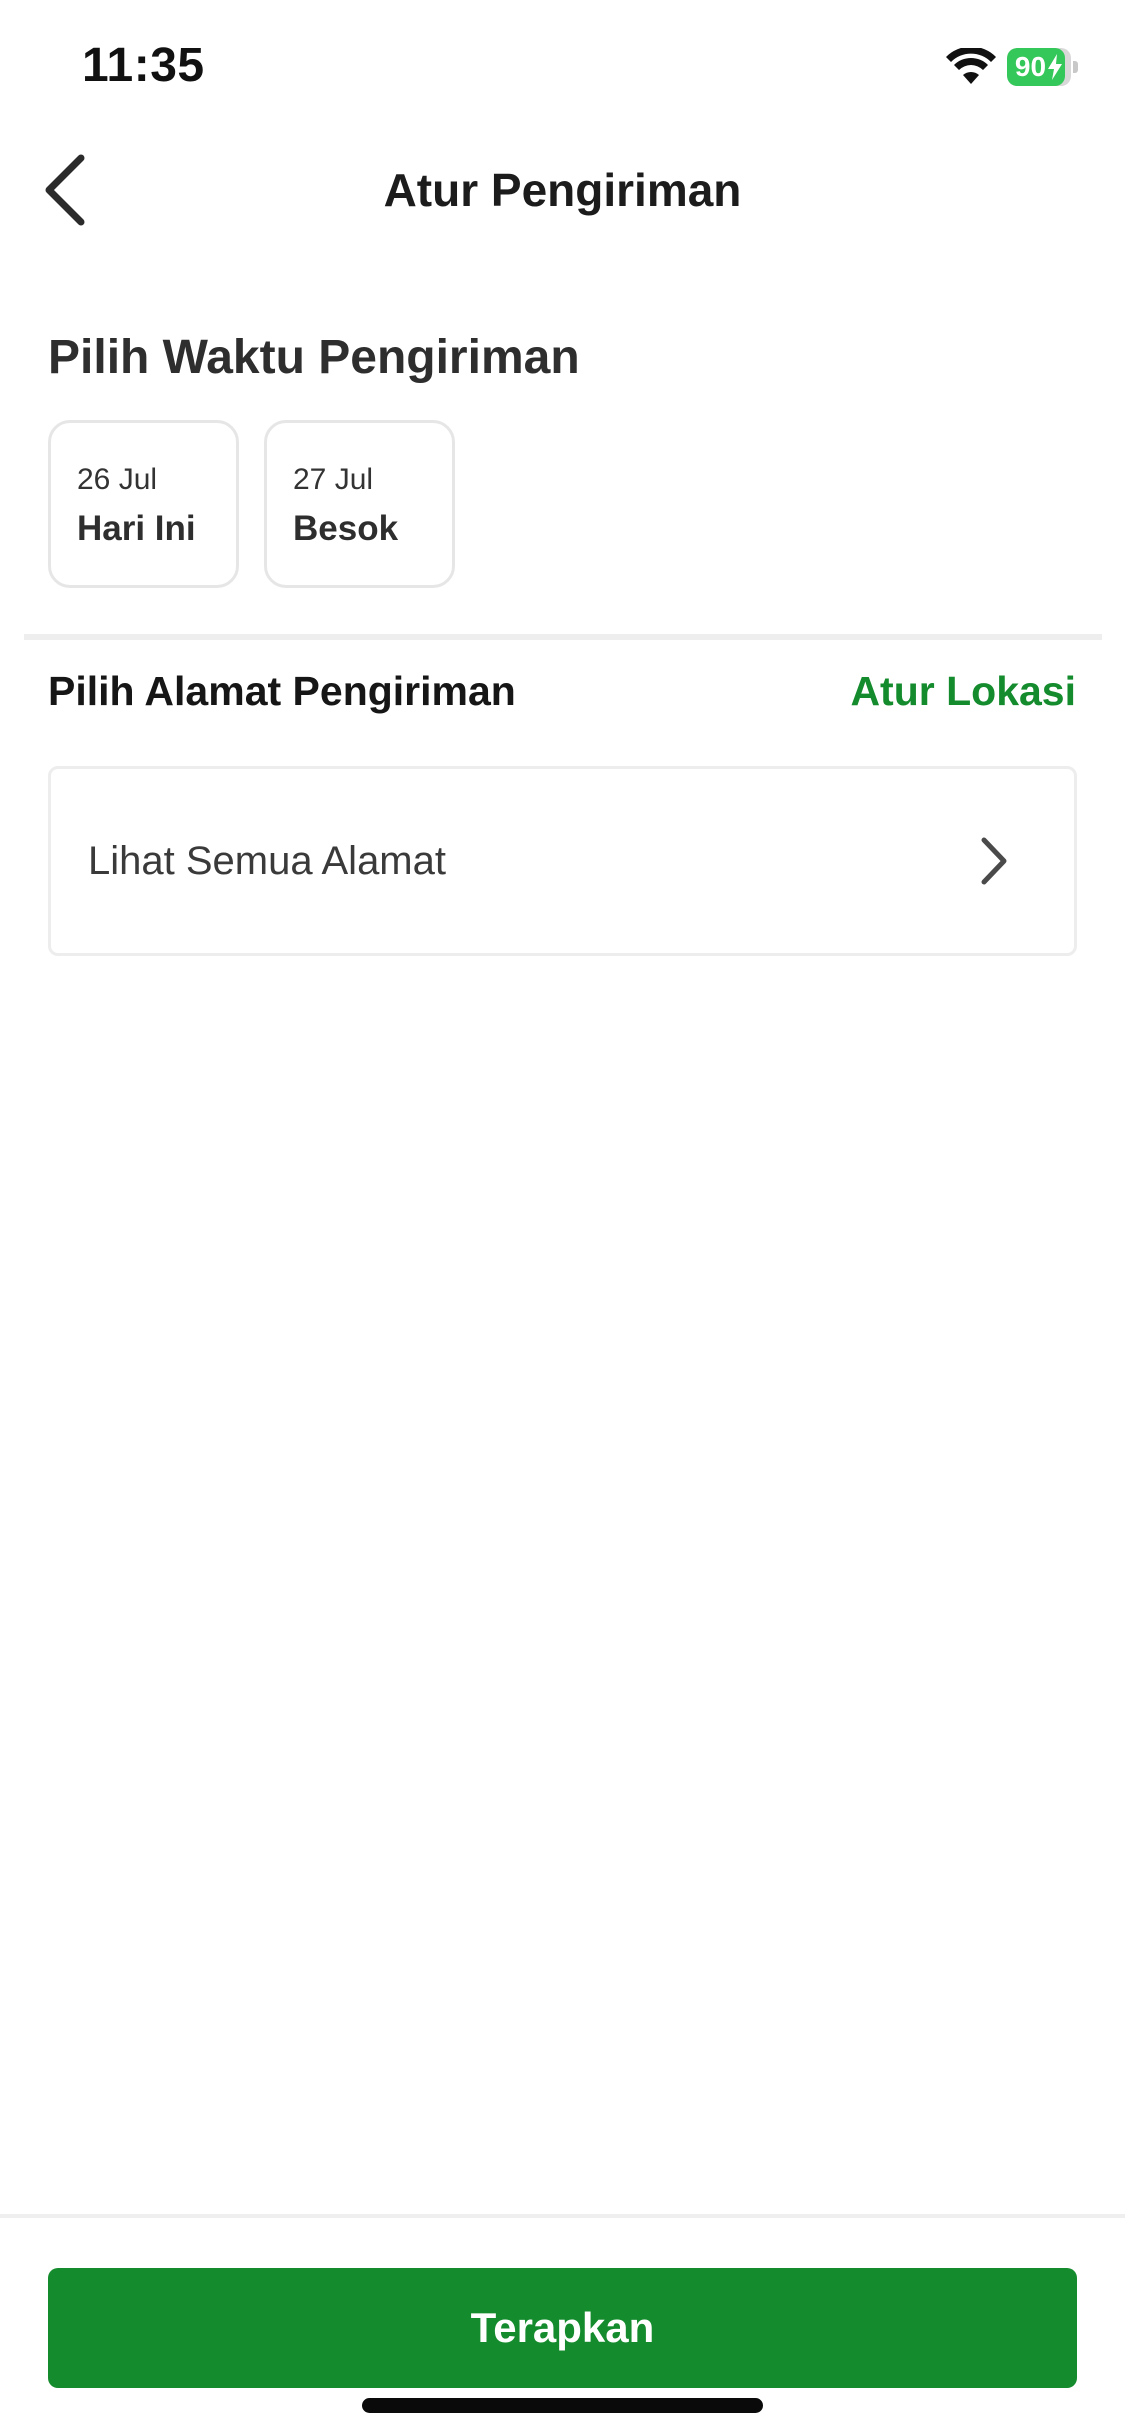 The height and width of the screenshot is (2436, 1125). What do you see at coordinates (562, 861) in the screenshot?
I see `see-all-addresses-button: Lihat Semua Alamat` at bounding box center [562, 861].